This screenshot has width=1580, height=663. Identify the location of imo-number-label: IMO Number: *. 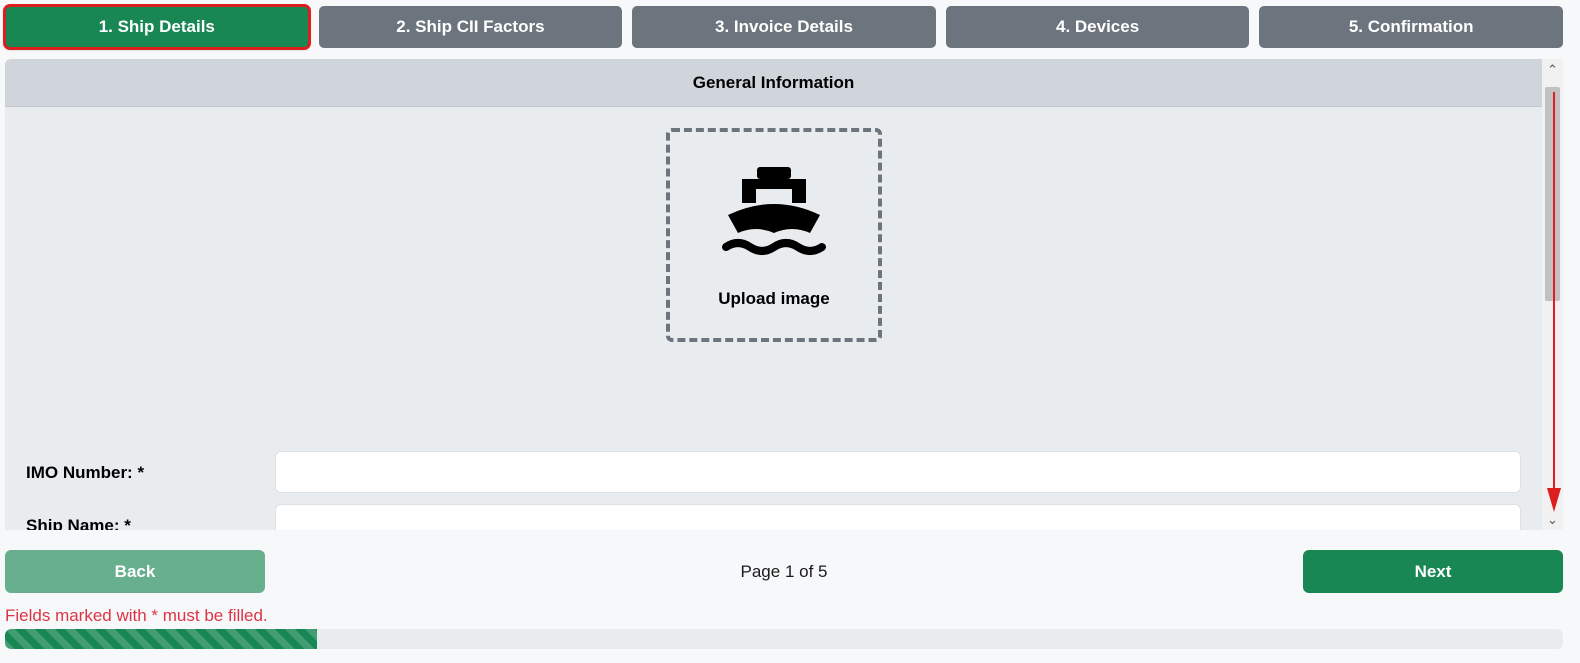
(85, 472).